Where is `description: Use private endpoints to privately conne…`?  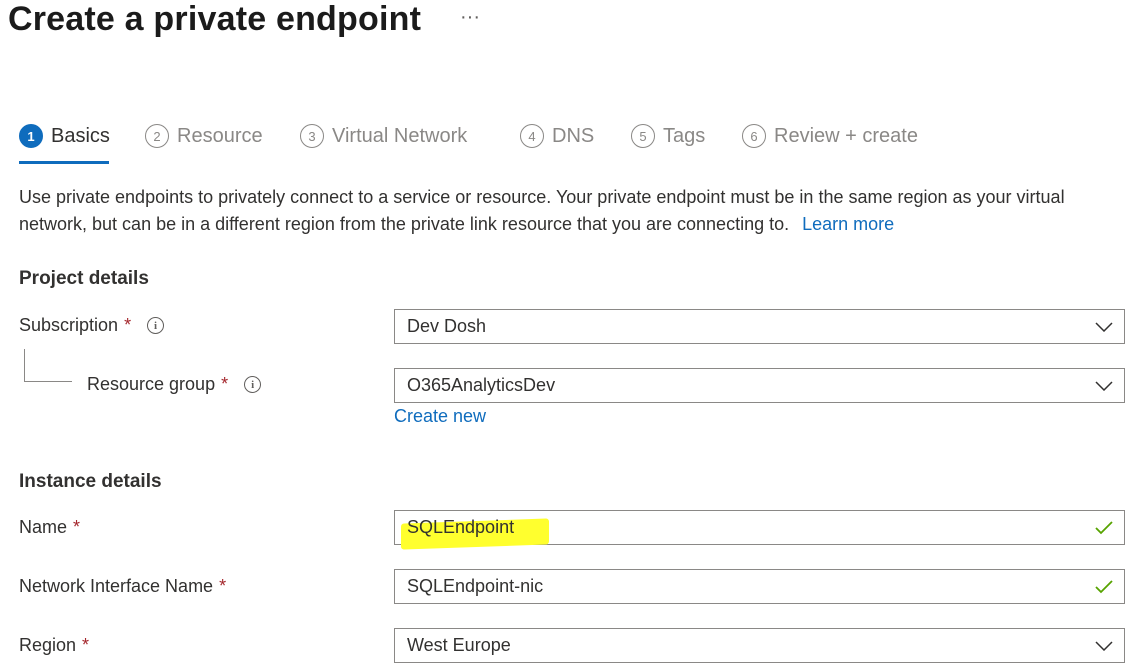
description: Use private endpoints to privately conne… is located at coordinates (566, 211).